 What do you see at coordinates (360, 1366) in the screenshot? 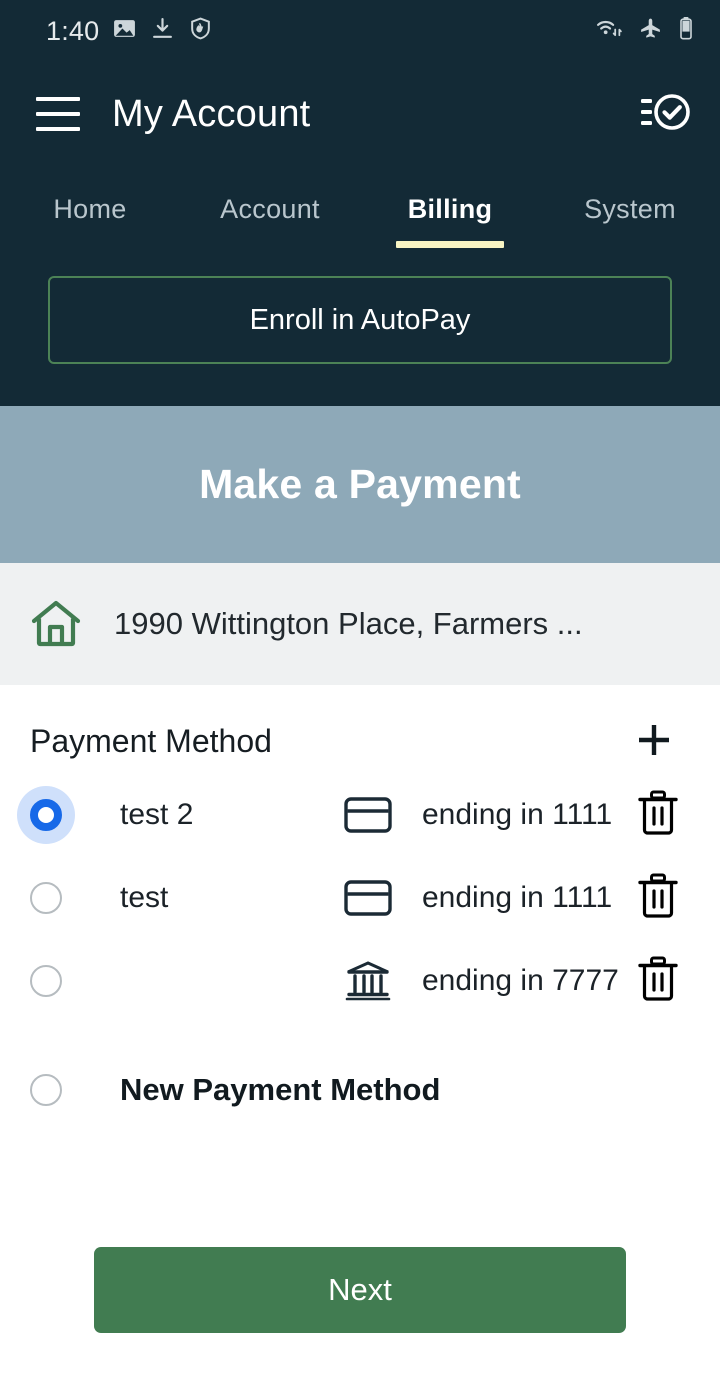
I see `bottom-spacer` at bounding box center [360, 1366].